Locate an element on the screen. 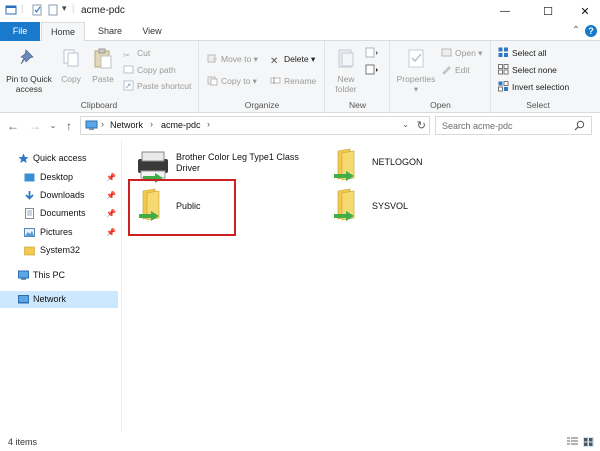 The width and height of the screenshot is (600, 451). cut-icon: ✂ is located at coordinates (127, 55).